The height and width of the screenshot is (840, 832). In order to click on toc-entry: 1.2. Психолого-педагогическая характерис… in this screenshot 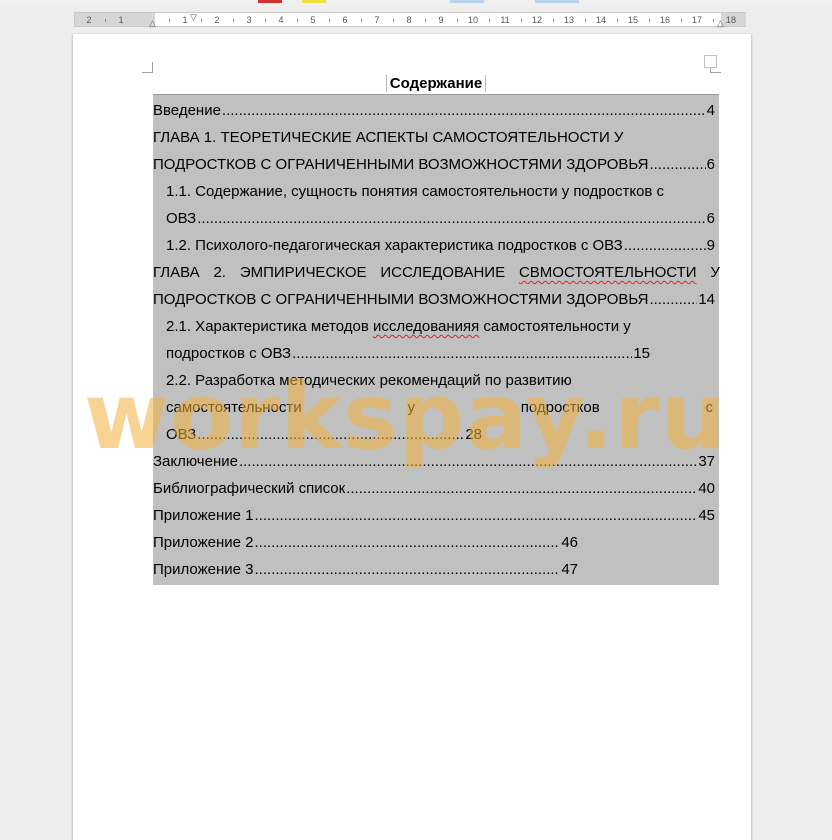, I will do `click(440, 245)`.